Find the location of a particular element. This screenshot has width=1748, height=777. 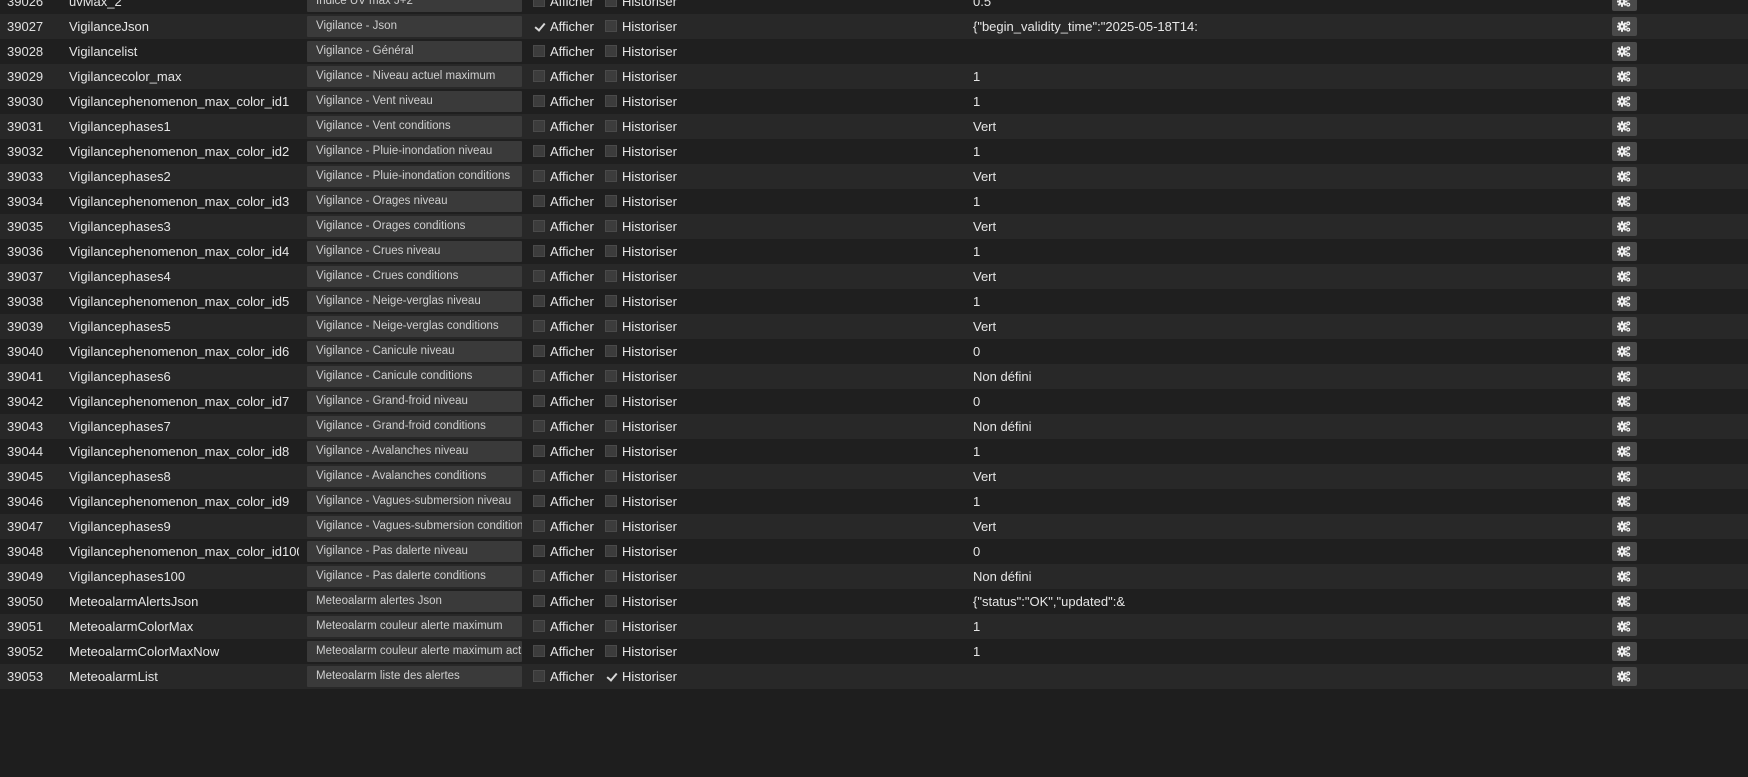

command-label-field: Meteoalarm couleur alerte maximum is located at coordinates (414, 626).